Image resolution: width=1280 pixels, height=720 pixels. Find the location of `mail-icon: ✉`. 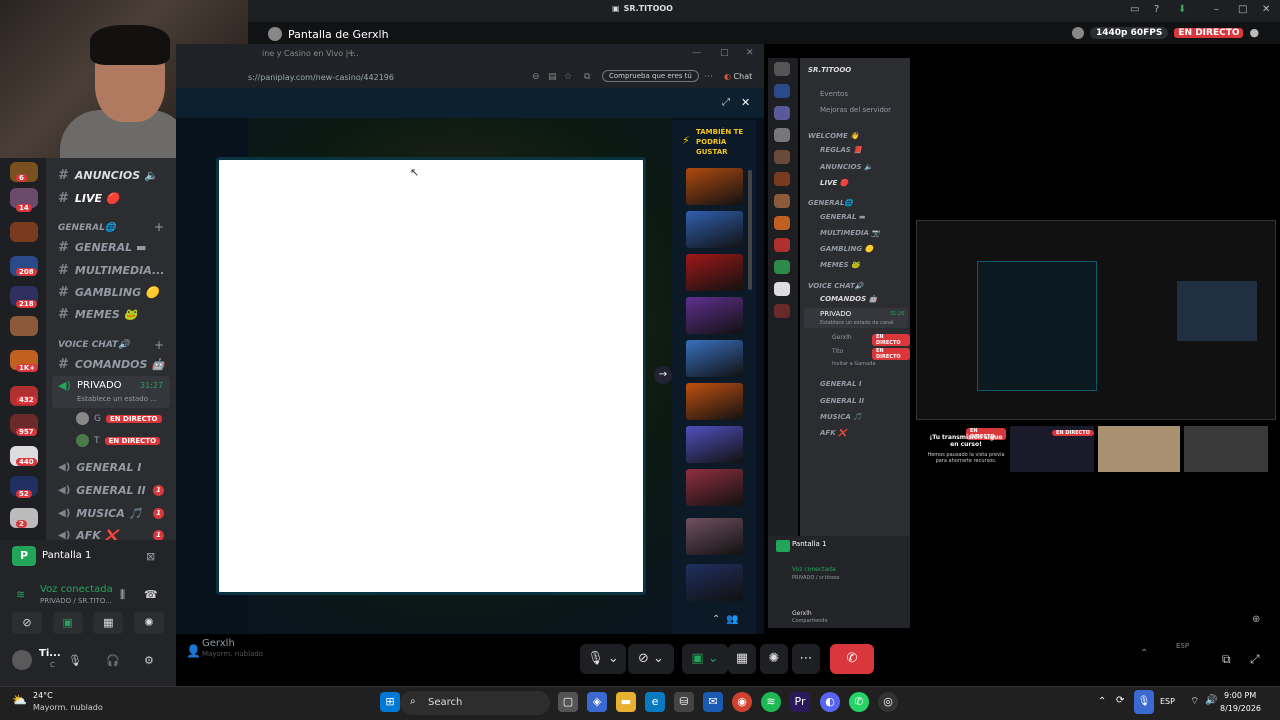

mail-icon: ✉ is located at coordinates (713, 702).